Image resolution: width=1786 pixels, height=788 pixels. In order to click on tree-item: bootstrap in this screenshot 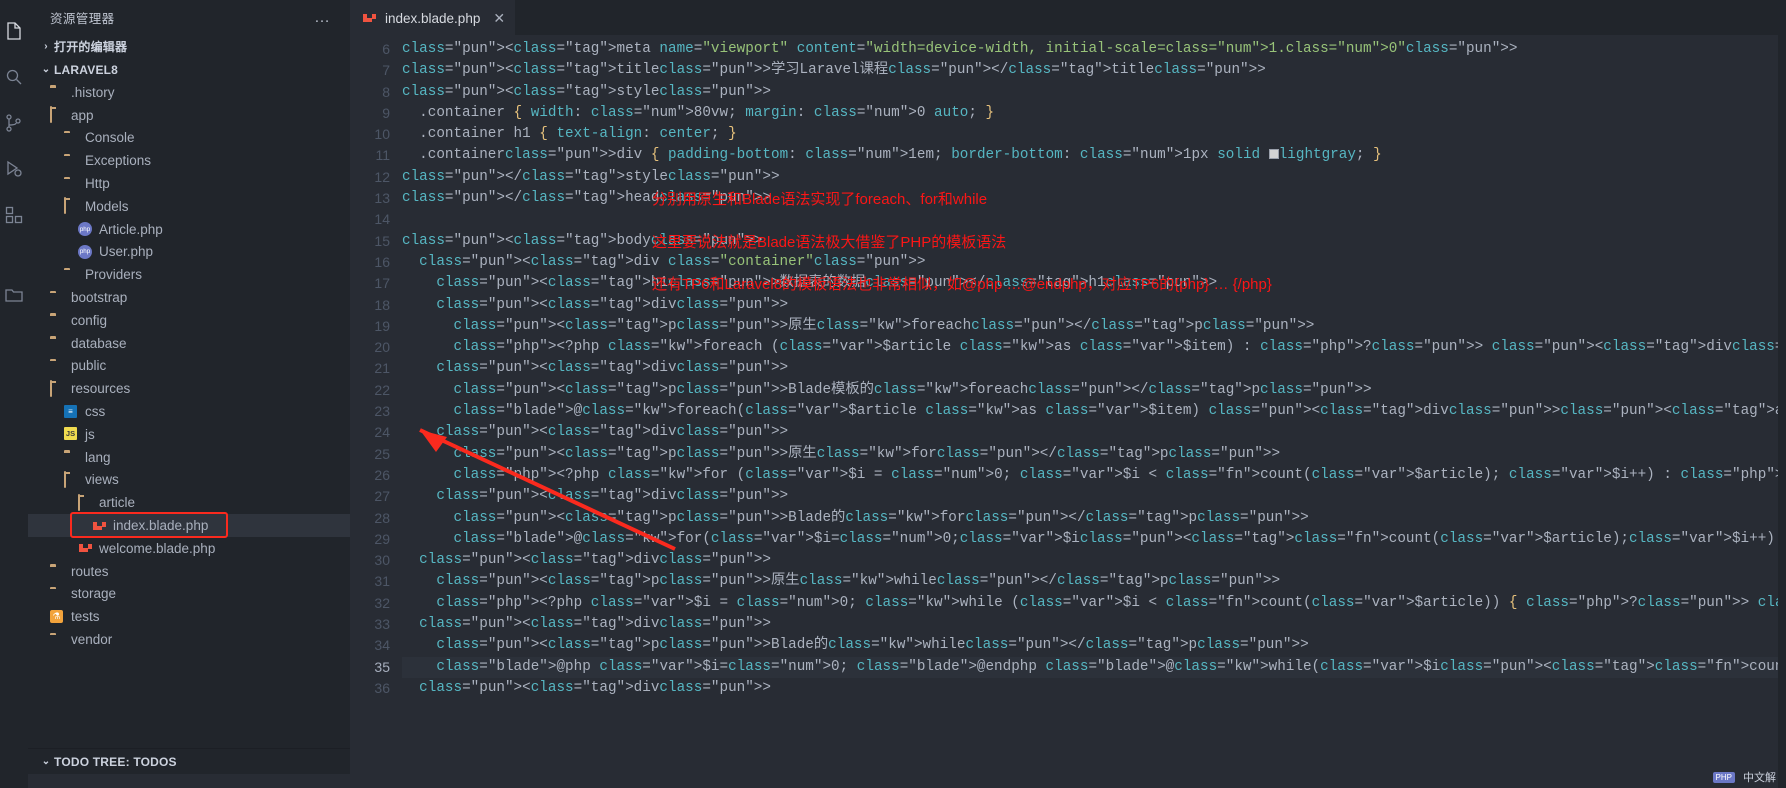, I will do `click(189, 297)`.